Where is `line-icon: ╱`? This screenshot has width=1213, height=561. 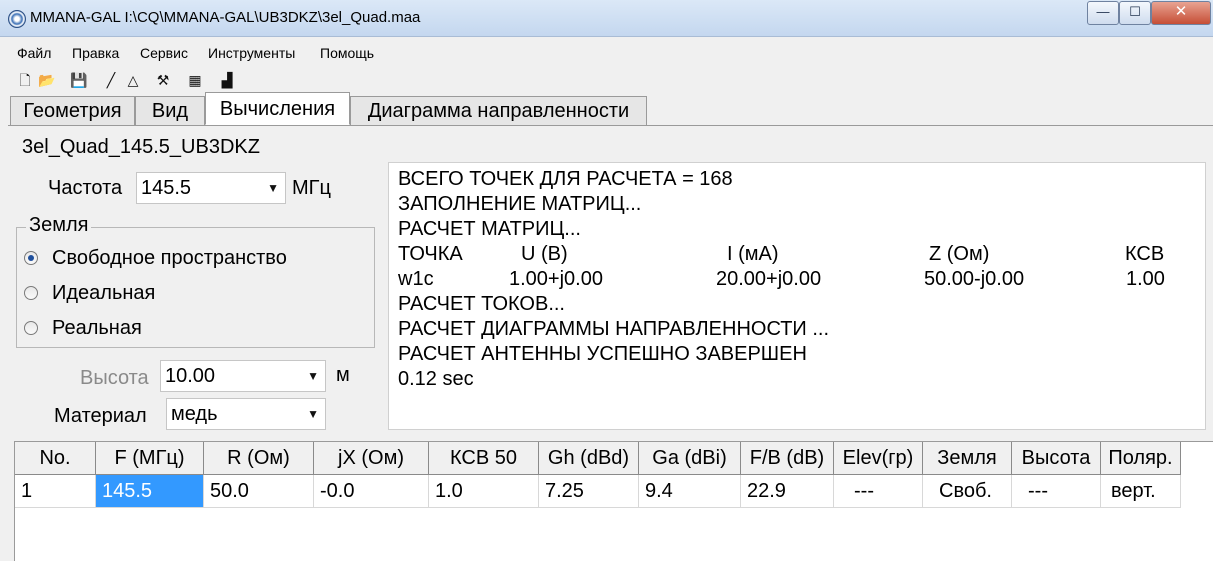
line-icon: ╱ is located at coordinates (111, 80).